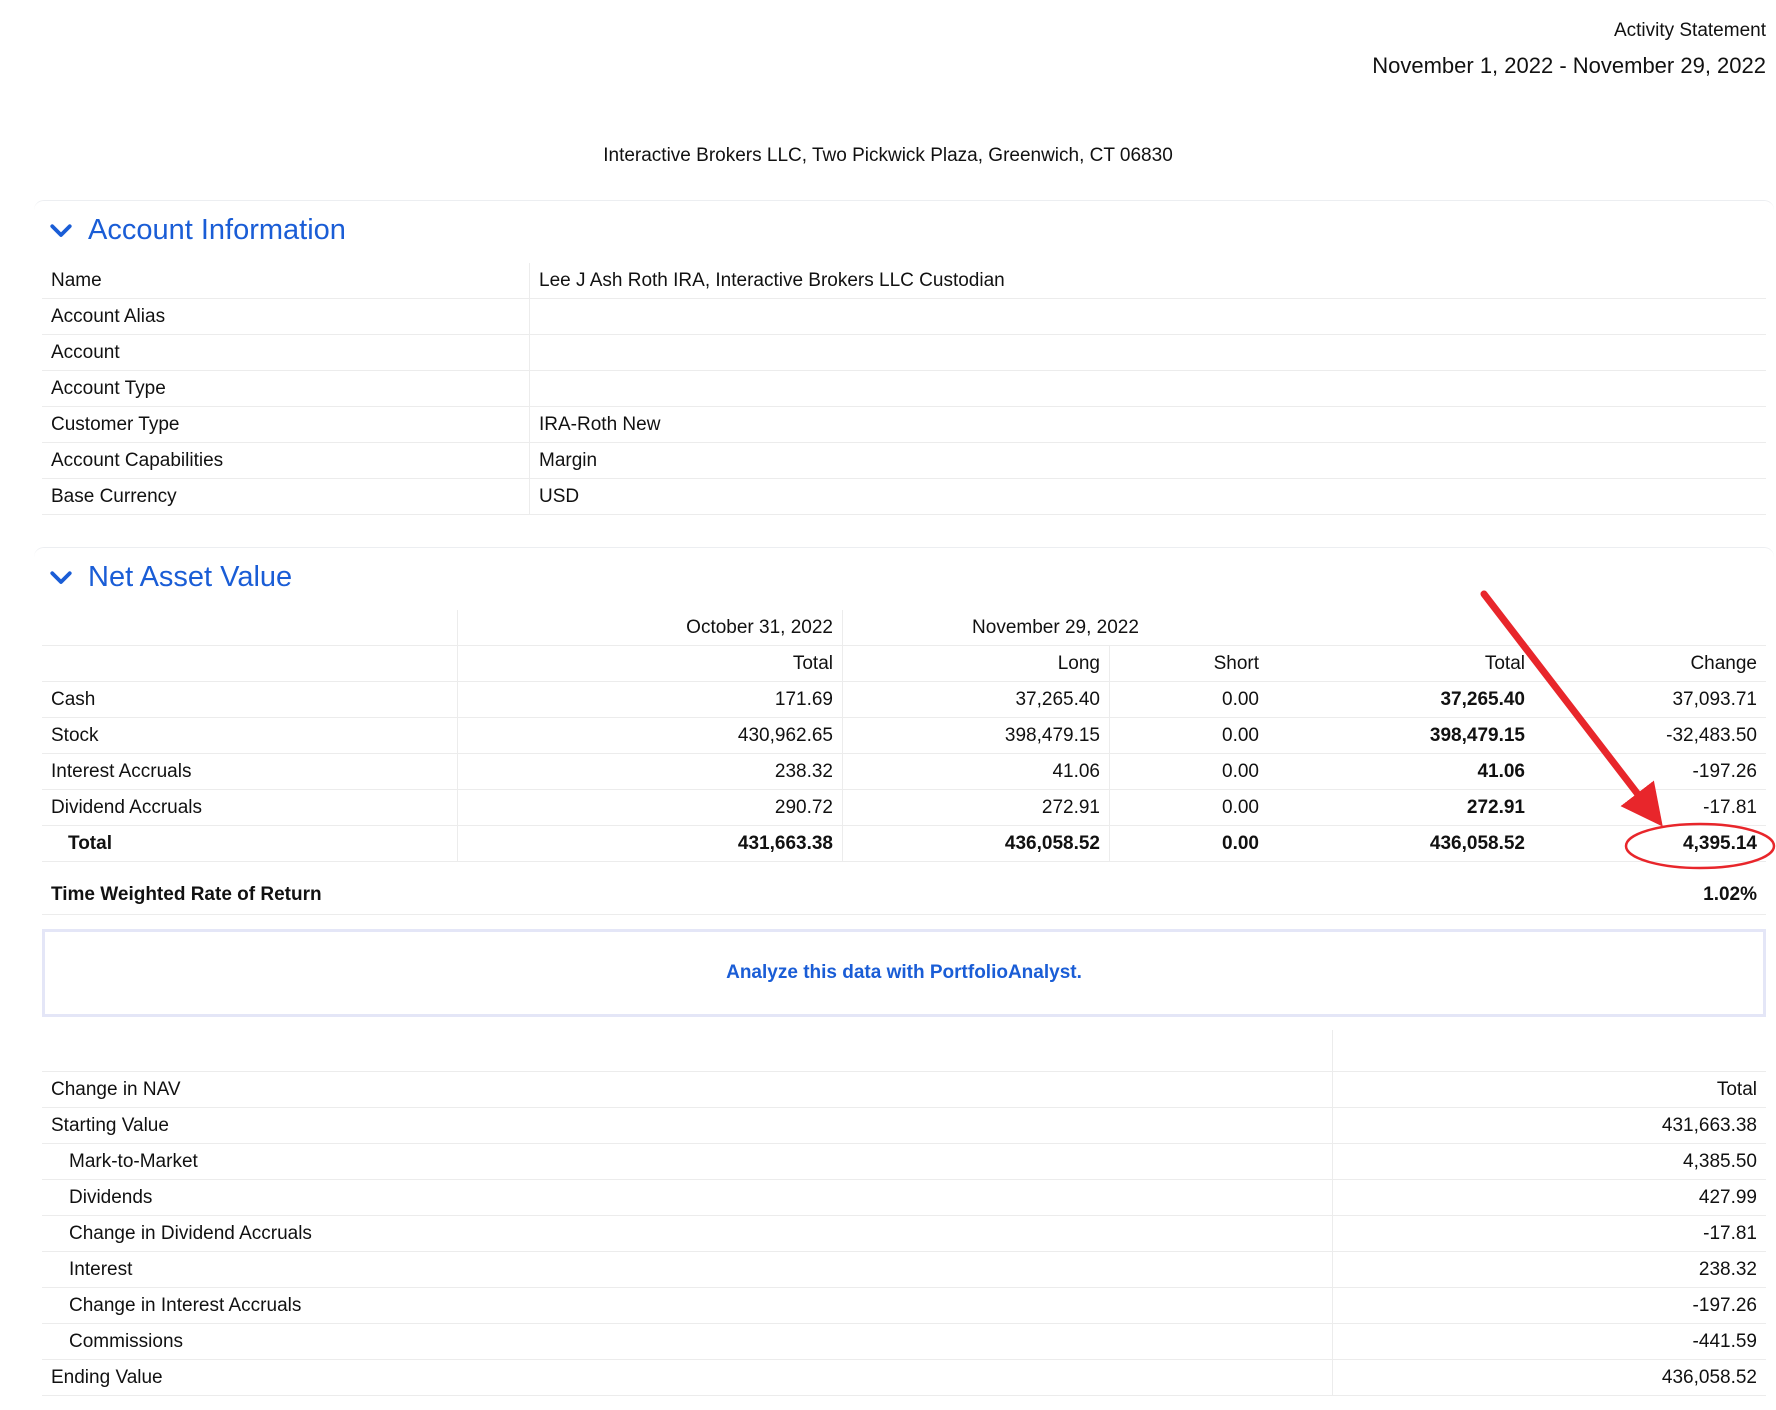 Image resolution: width=1776 pixels, height=1410 pixels. What do you see at coordinates (1650, 807) in the screenshot?
I see `cell: -17.81` at bounding box center [1650, 807].